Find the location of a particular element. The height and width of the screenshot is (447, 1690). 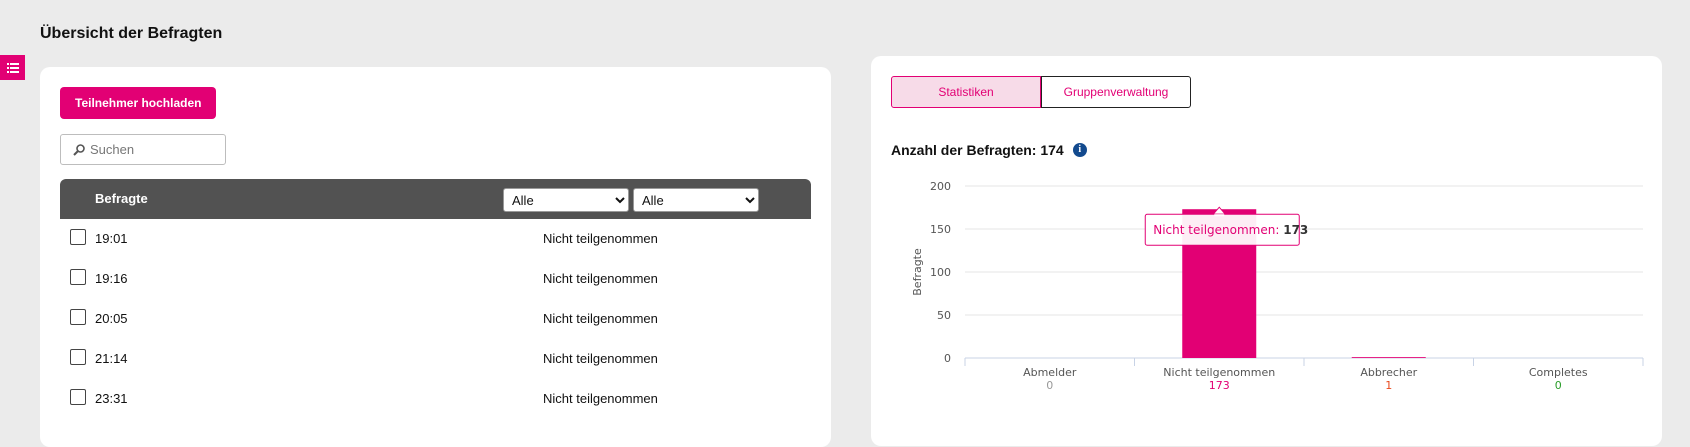

filter-select-1: Alle is located at coordinates (566, 200).